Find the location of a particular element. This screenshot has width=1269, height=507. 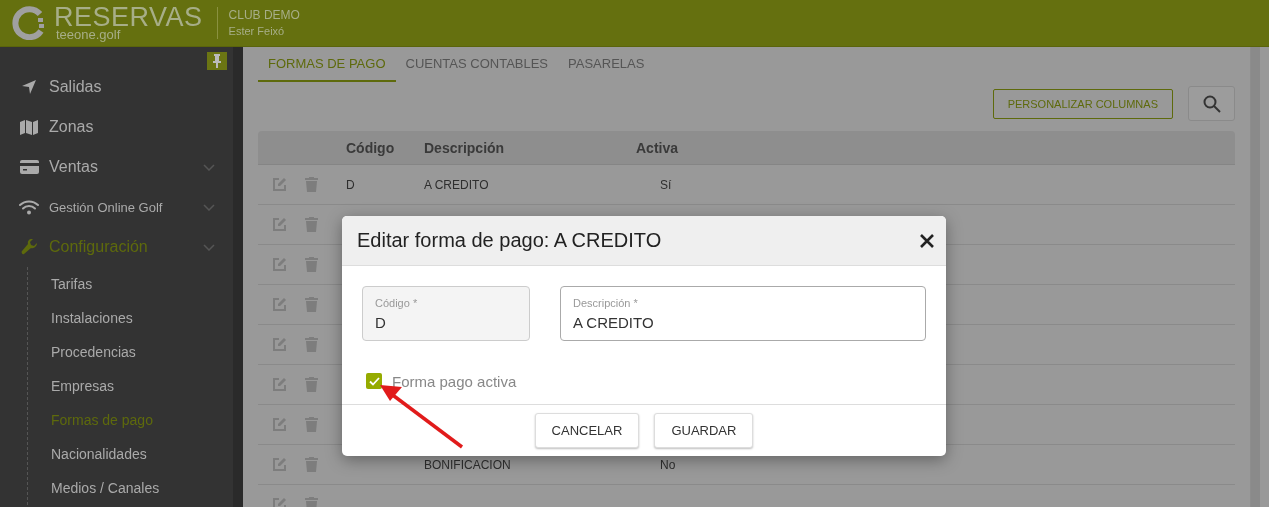

table-cell: No is located at coordinates (668, 464).